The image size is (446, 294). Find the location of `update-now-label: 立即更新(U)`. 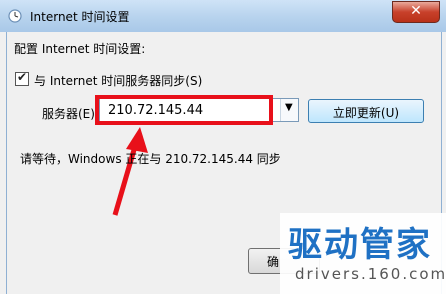

update-now-label: 立即更新(U) is located at coordinates (366, 113).